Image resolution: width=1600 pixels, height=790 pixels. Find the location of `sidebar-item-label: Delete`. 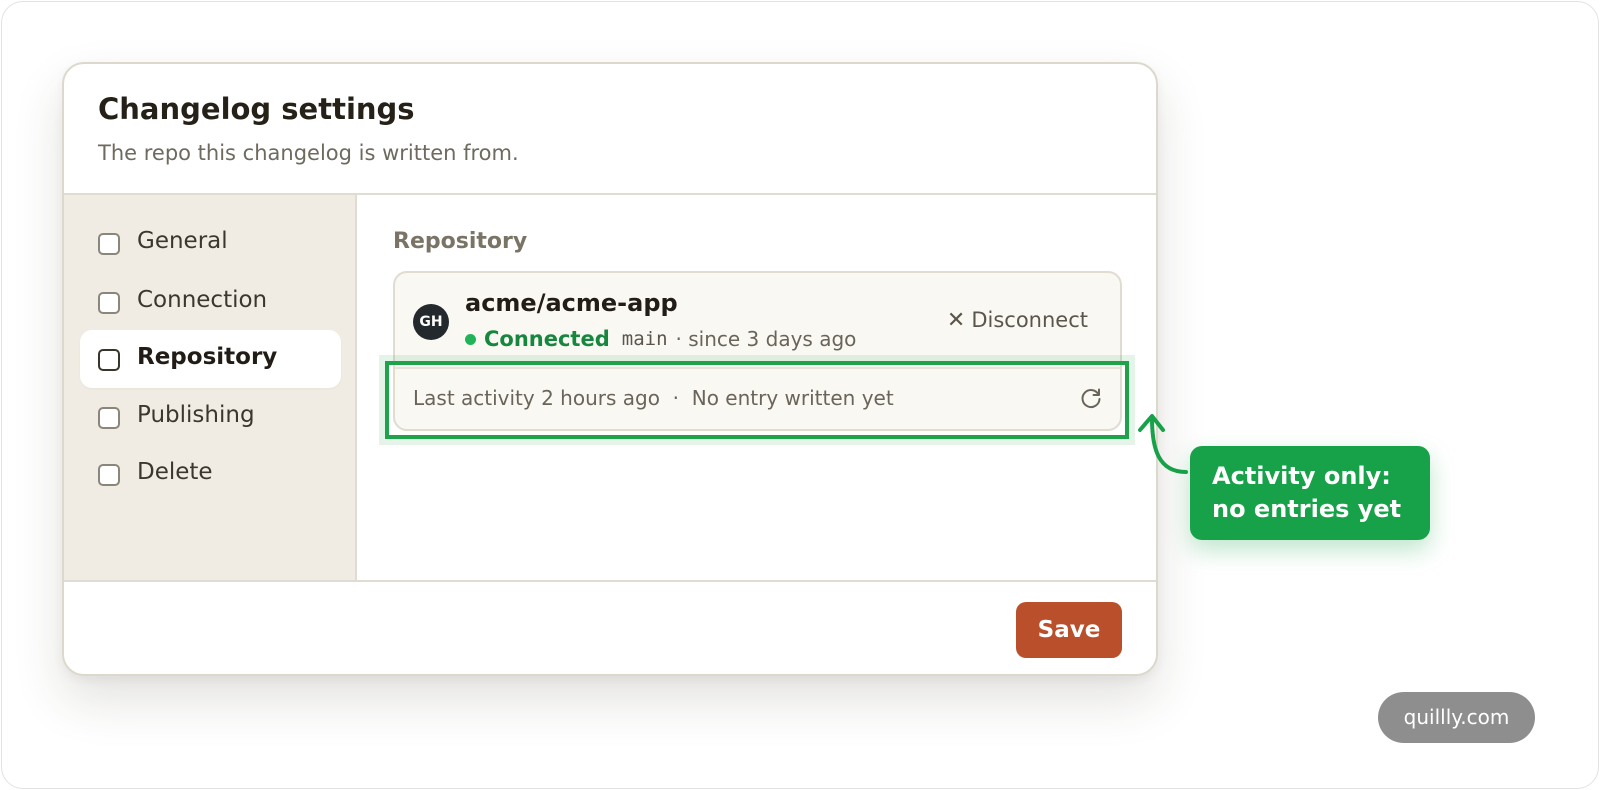

sidebar-item-label: Delete is located at coordinates (175, 472).